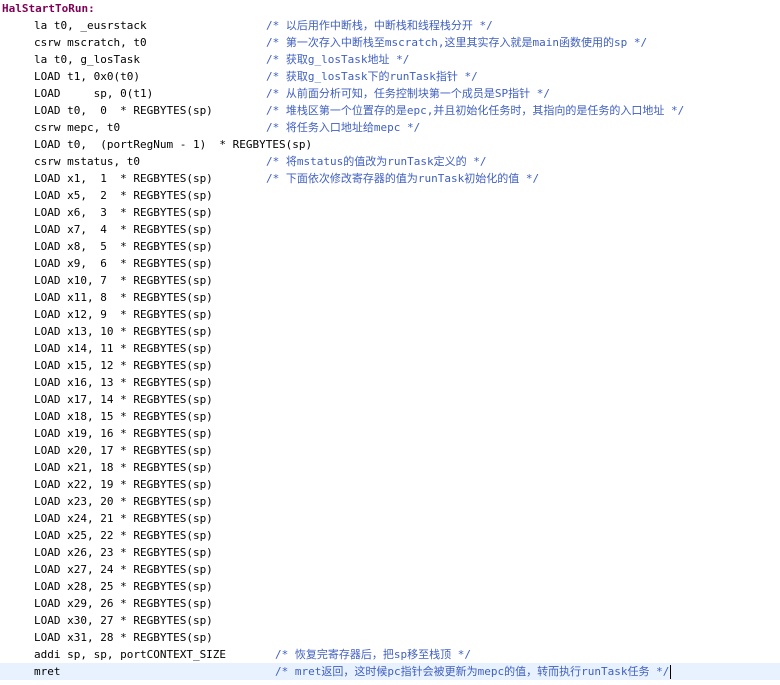 The image size is (780, 685). I want to click on code-line: LOAD x13, 10 * REGBYTES(sp), so click(390, 331).